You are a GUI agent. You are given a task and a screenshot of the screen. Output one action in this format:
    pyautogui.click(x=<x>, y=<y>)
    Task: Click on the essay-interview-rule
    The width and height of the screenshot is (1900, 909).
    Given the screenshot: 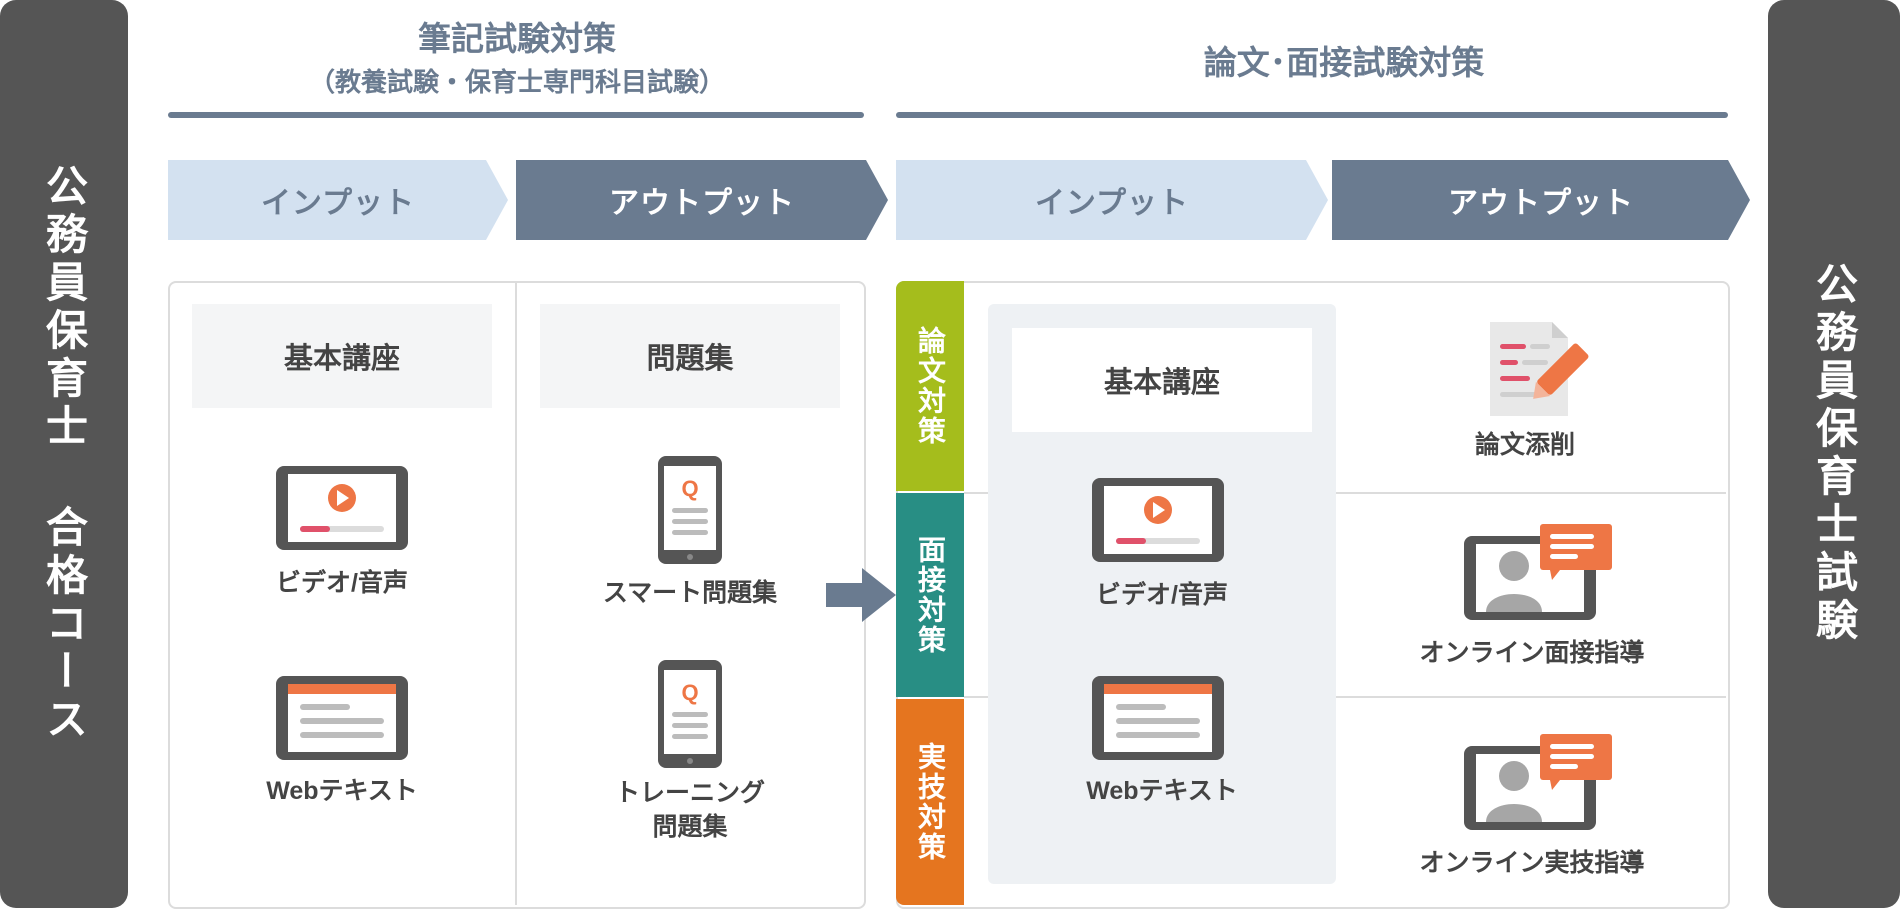 What is the action you would take?
    pyautogui.click(x=1312, y=115)
    